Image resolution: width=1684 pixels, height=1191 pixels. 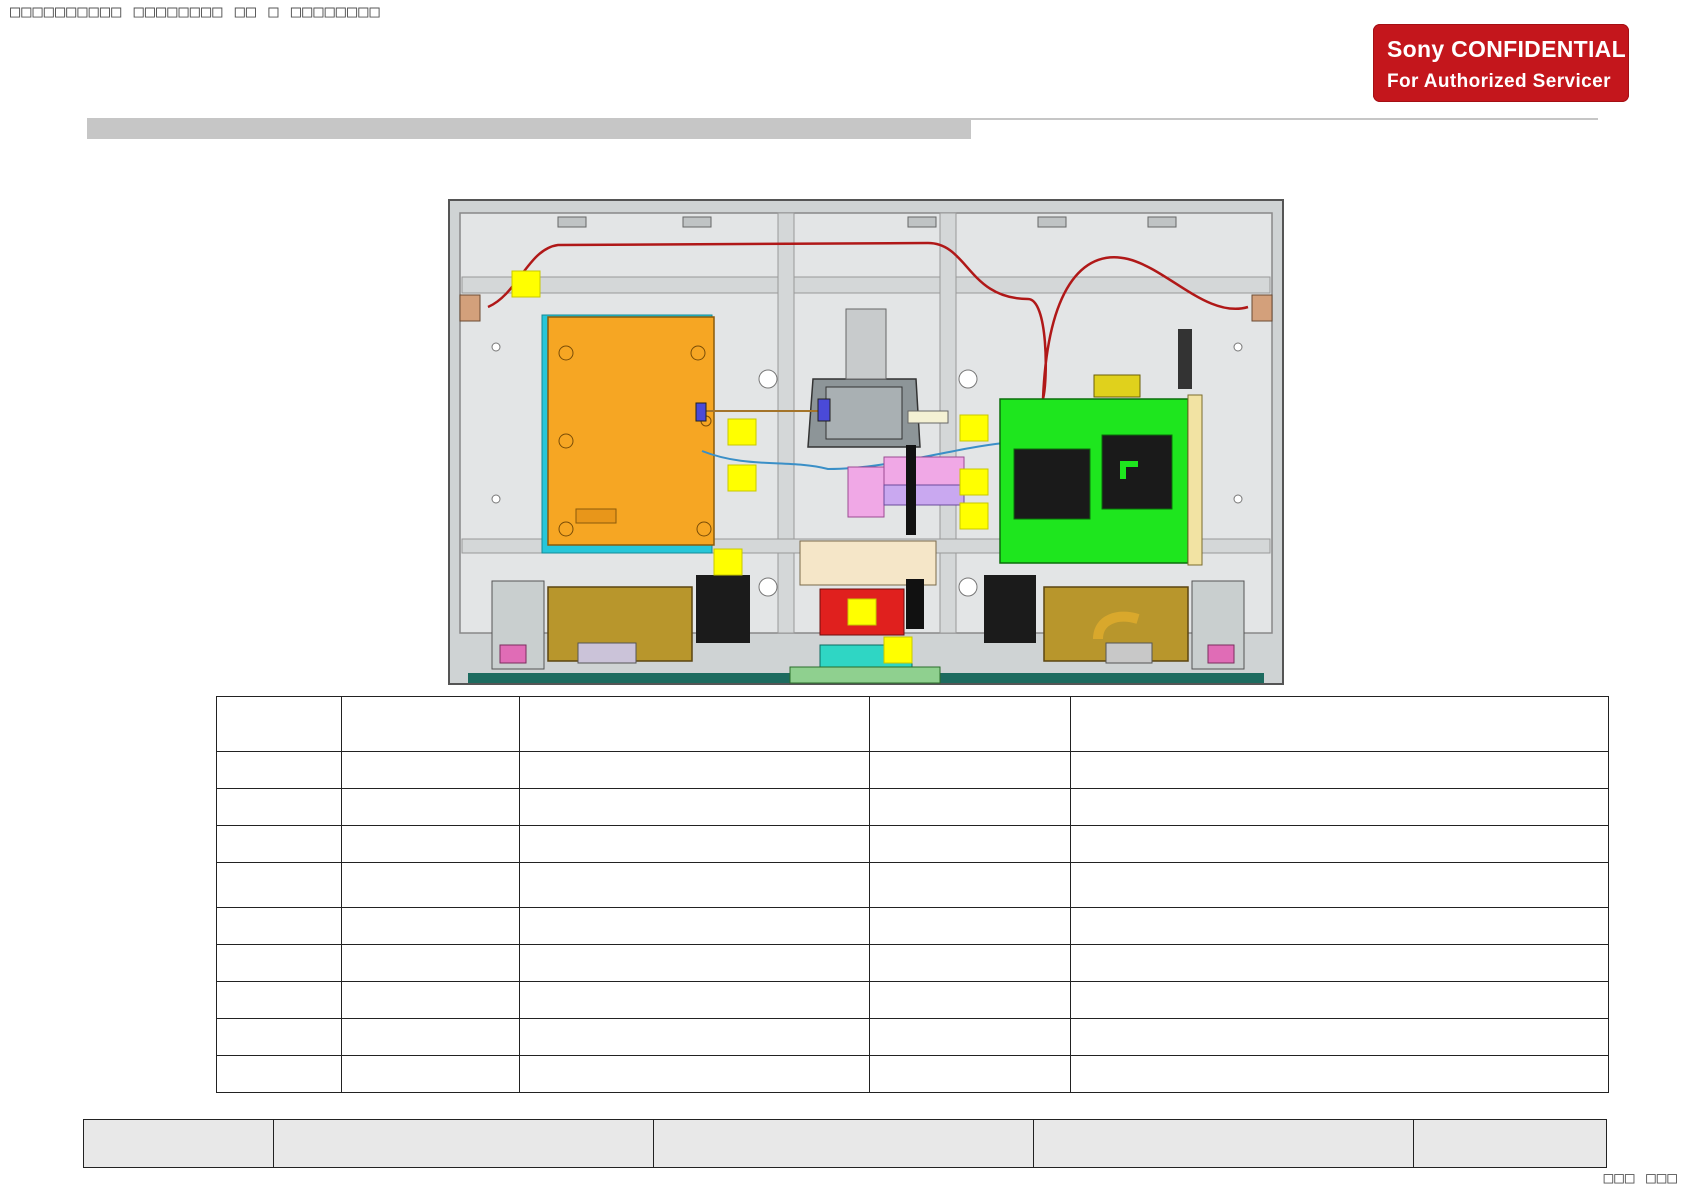 What do you see at coordinates (470, 308) in the screenshot?
I see `left-edge-connector` at bounding box center [470, 308].